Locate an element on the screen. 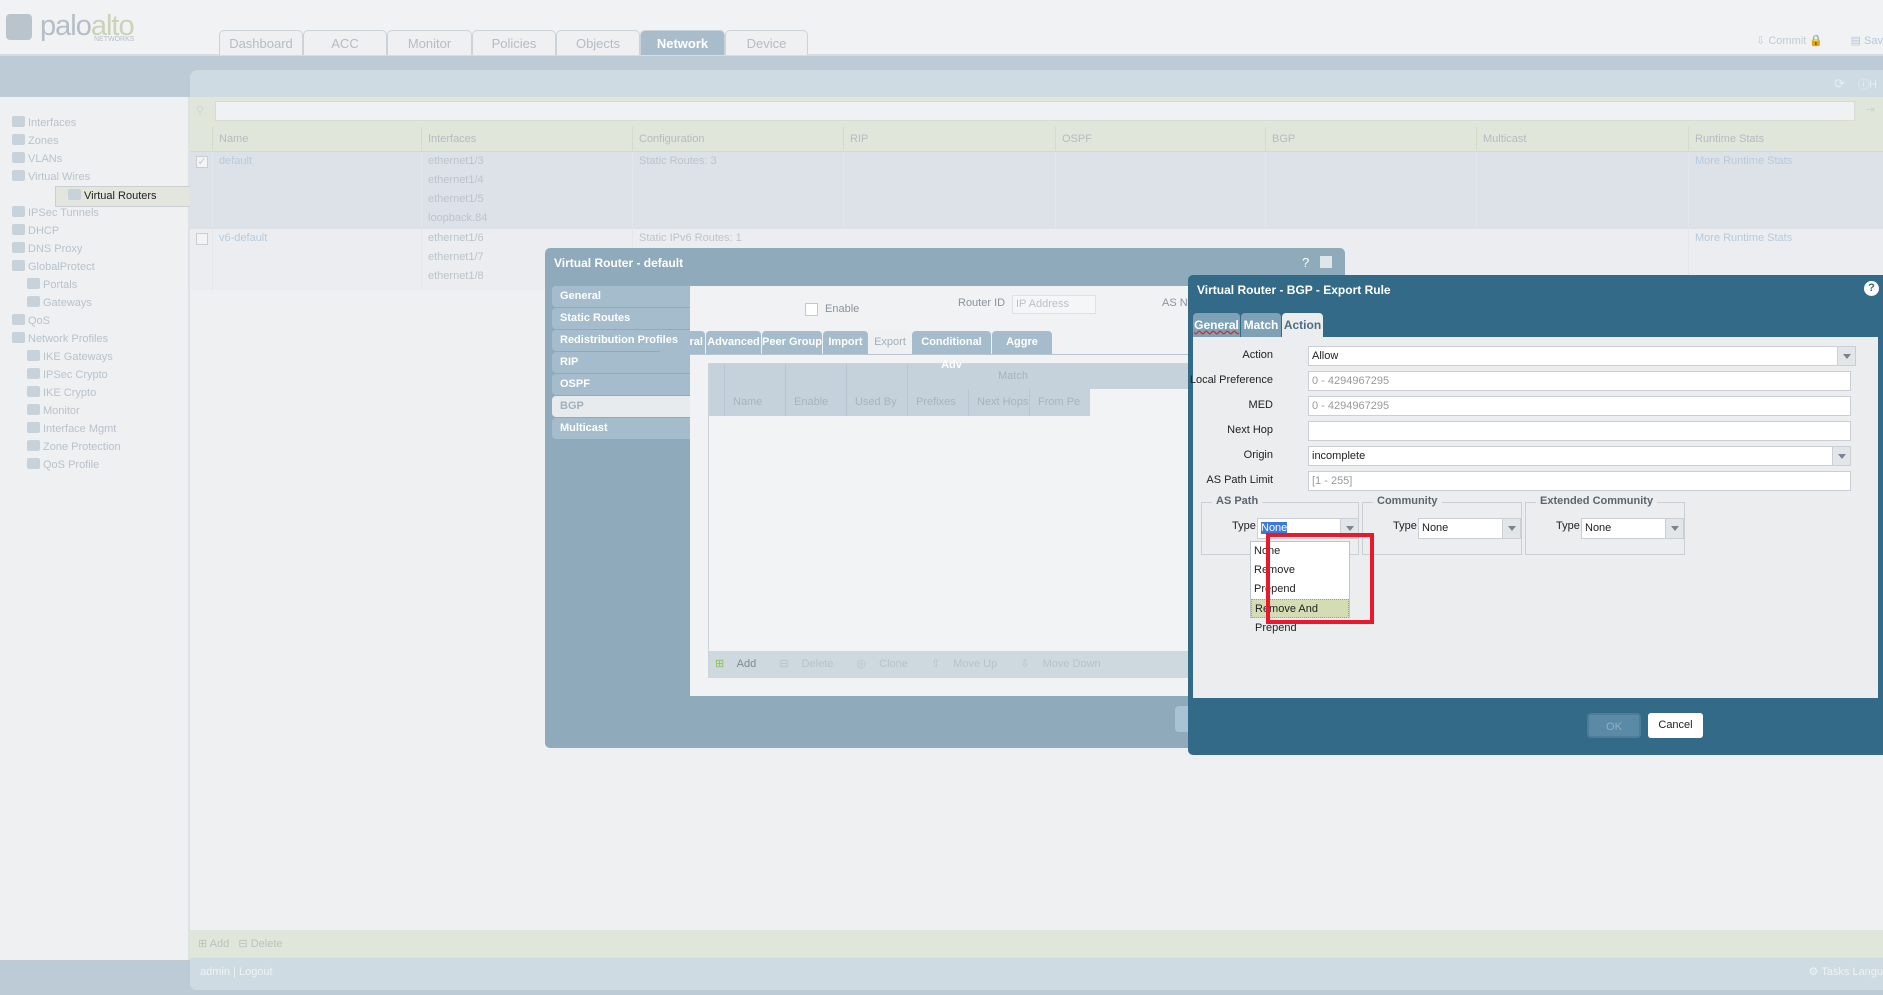 The height and width of the screenshot is (995, 1883). ok-button: OK is located at coordinates (1614, 725).